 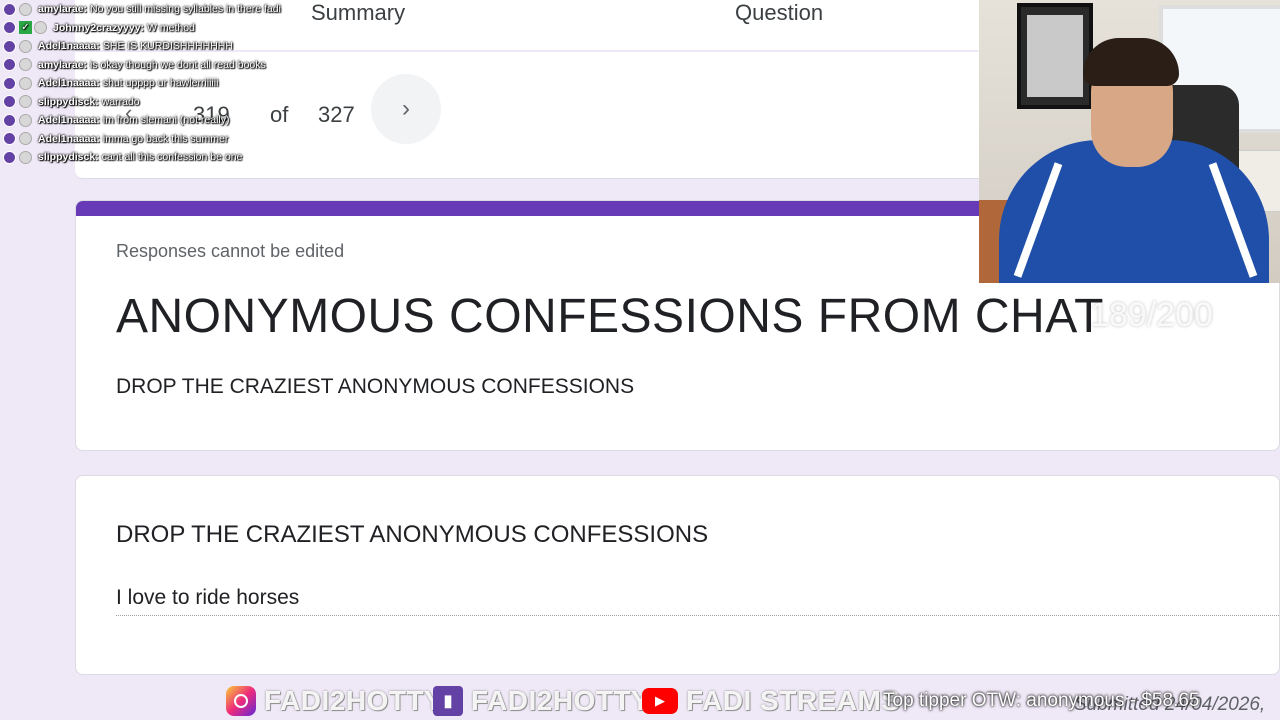 I want to click on twitch-handle: ▮ FADI2HOTTY, so click(x=542, y=700).